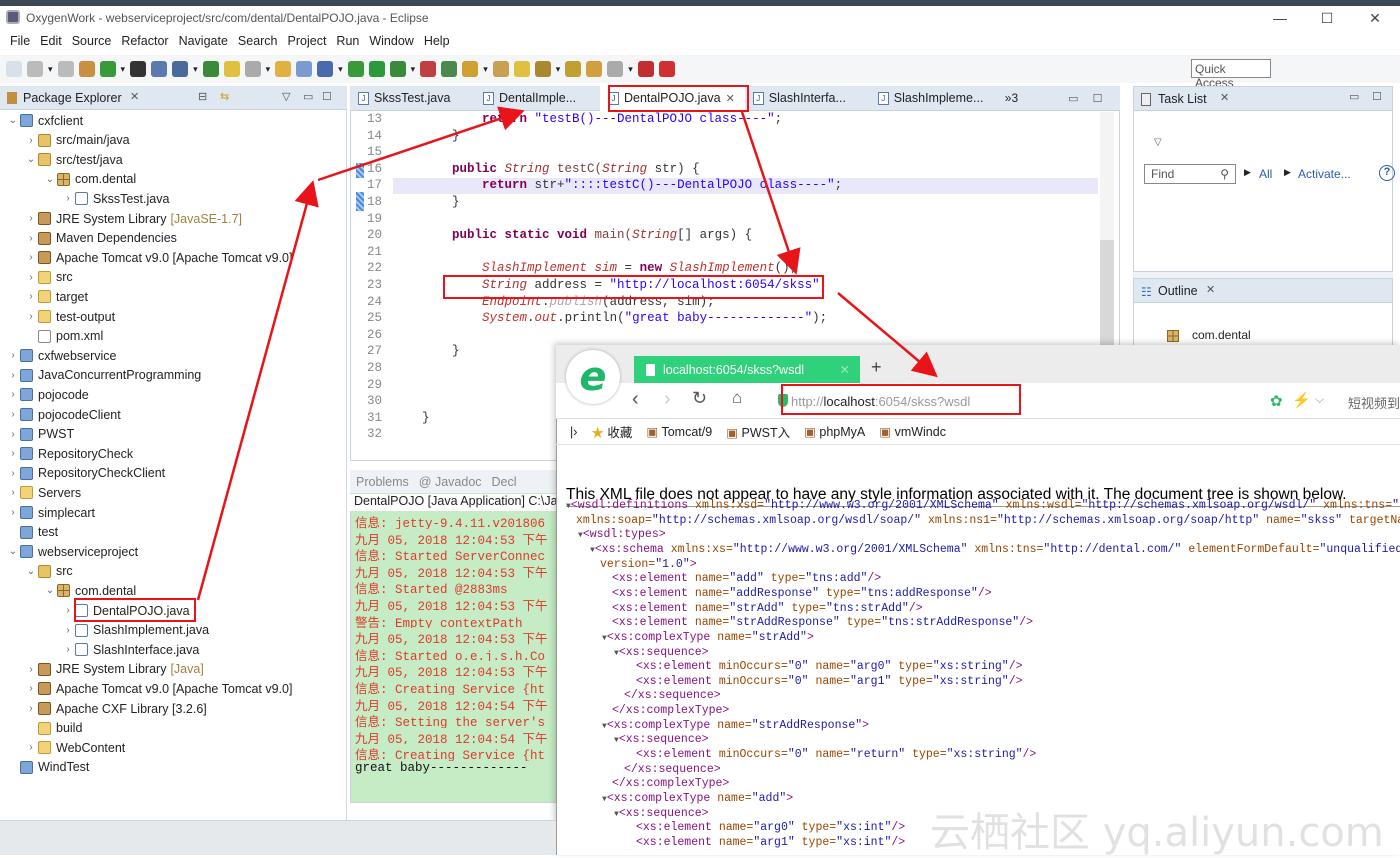  Describe the element at coordinates (50, 512) in the screenshot. I see `tree-item: › simplecart` at that location.